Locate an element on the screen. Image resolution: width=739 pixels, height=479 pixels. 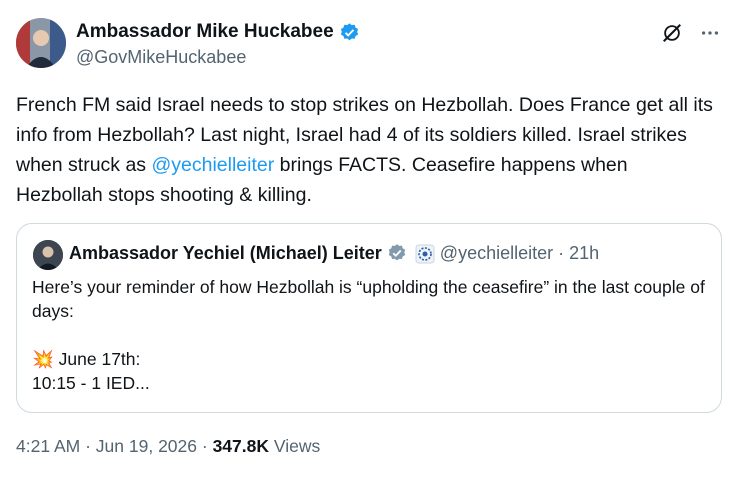
author-handle: @GovMikeHuckabee is located at coordinates (161, 57).